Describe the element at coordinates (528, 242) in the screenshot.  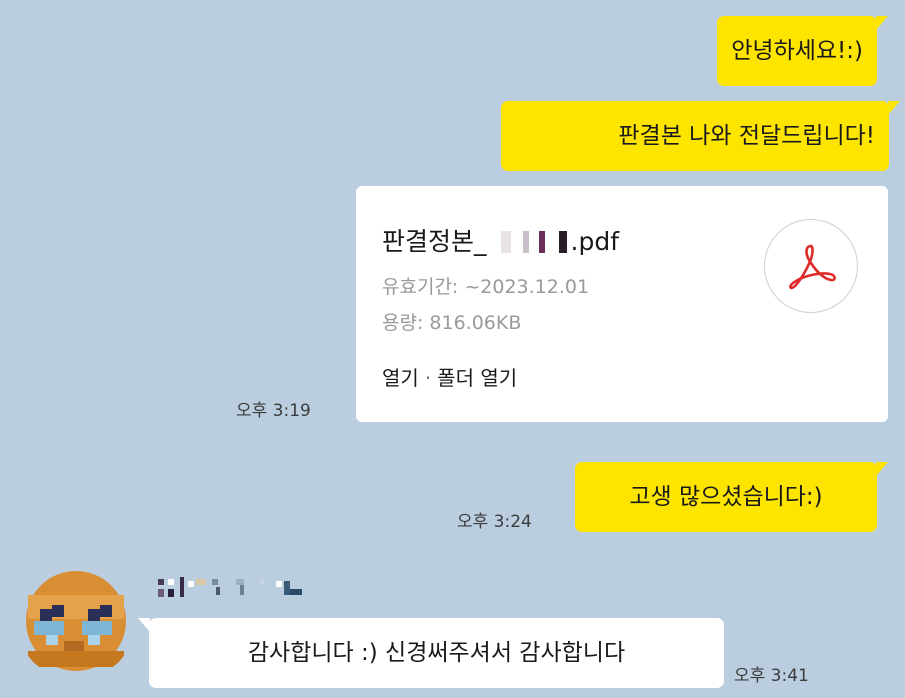
I see `redacted-name` at that location.